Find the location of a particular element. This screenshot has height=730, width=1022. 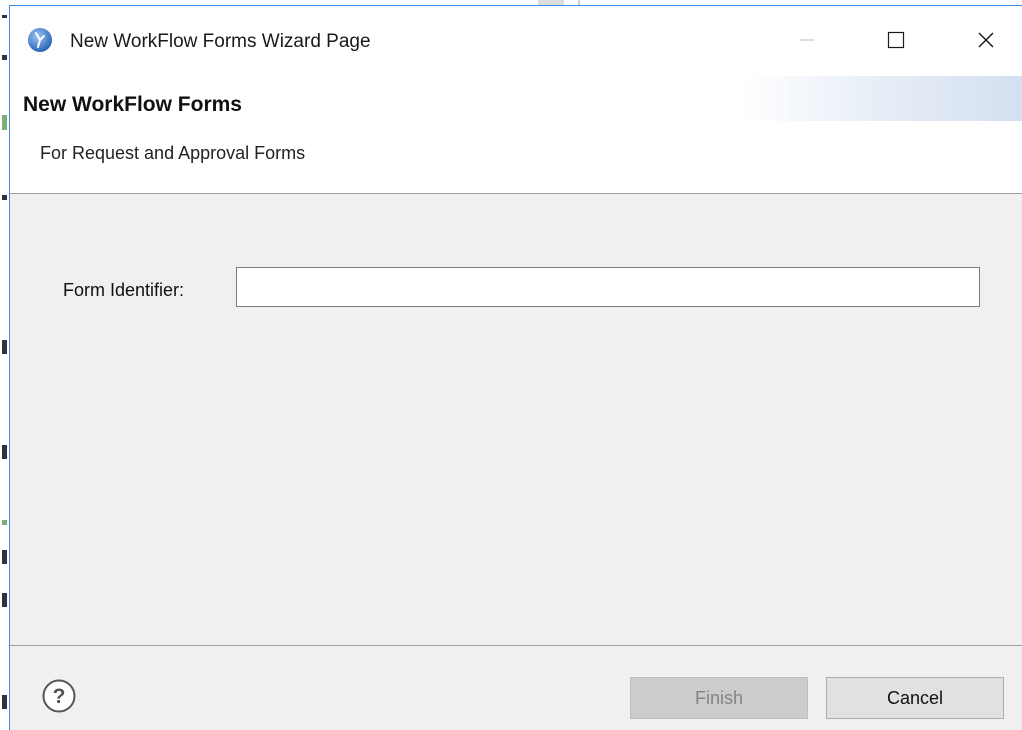

form-identifier-input is located at coordinates (608, 287).